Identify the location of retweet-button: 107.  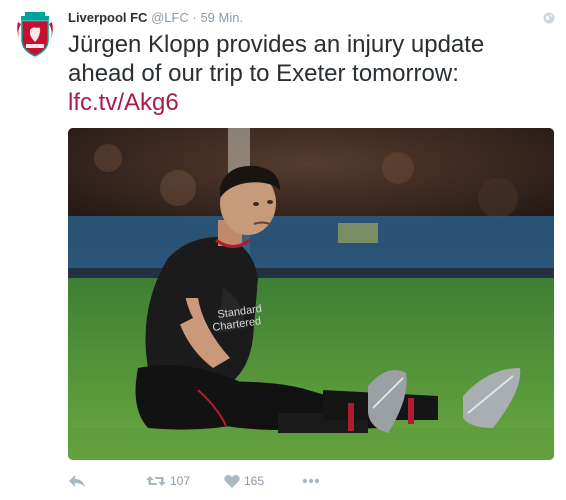
(168, 481).